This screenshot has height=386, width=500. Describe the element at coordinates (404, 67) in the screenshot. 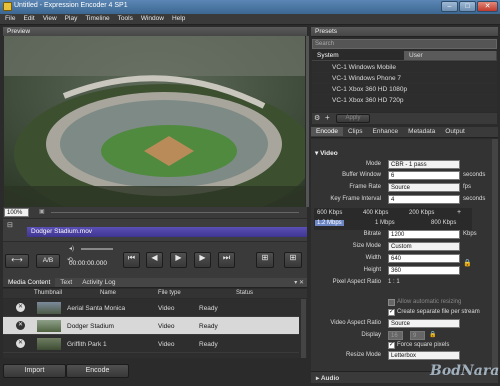

I see `preset-item: VC-1 Windows Mobile` at that location.